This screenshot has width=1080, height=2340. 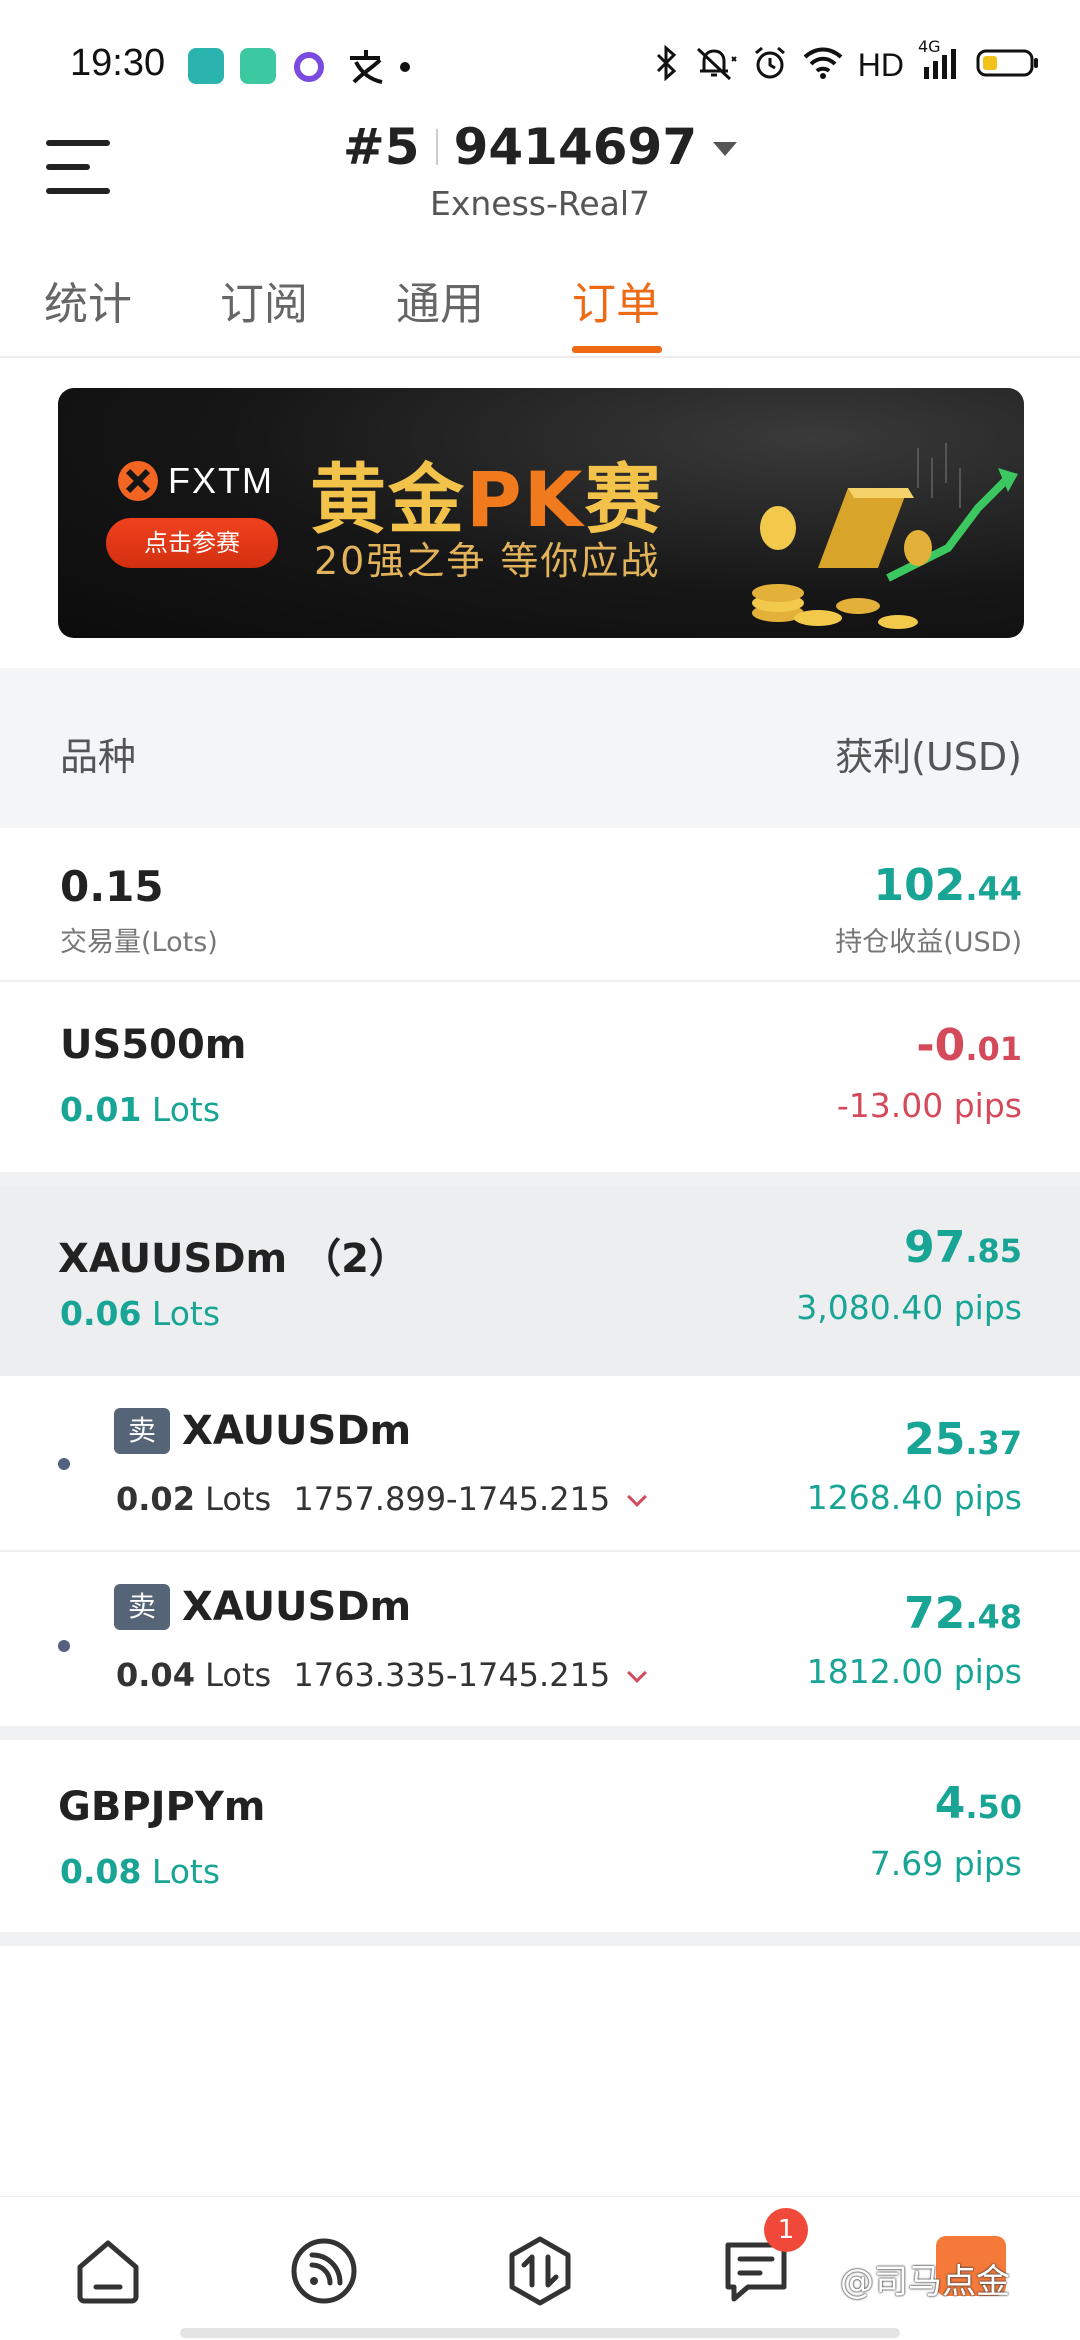 I want to click on total-profit-dec: .44, so click(x=993, y=889).